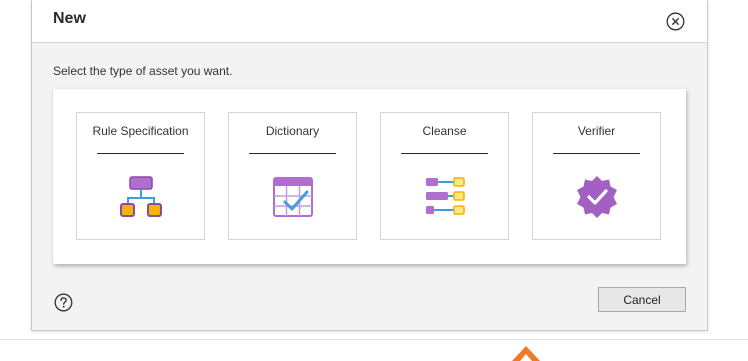 The width and height of the screenshot is (748, 361). I want to click on backdrop-footer, so click(374, 350).